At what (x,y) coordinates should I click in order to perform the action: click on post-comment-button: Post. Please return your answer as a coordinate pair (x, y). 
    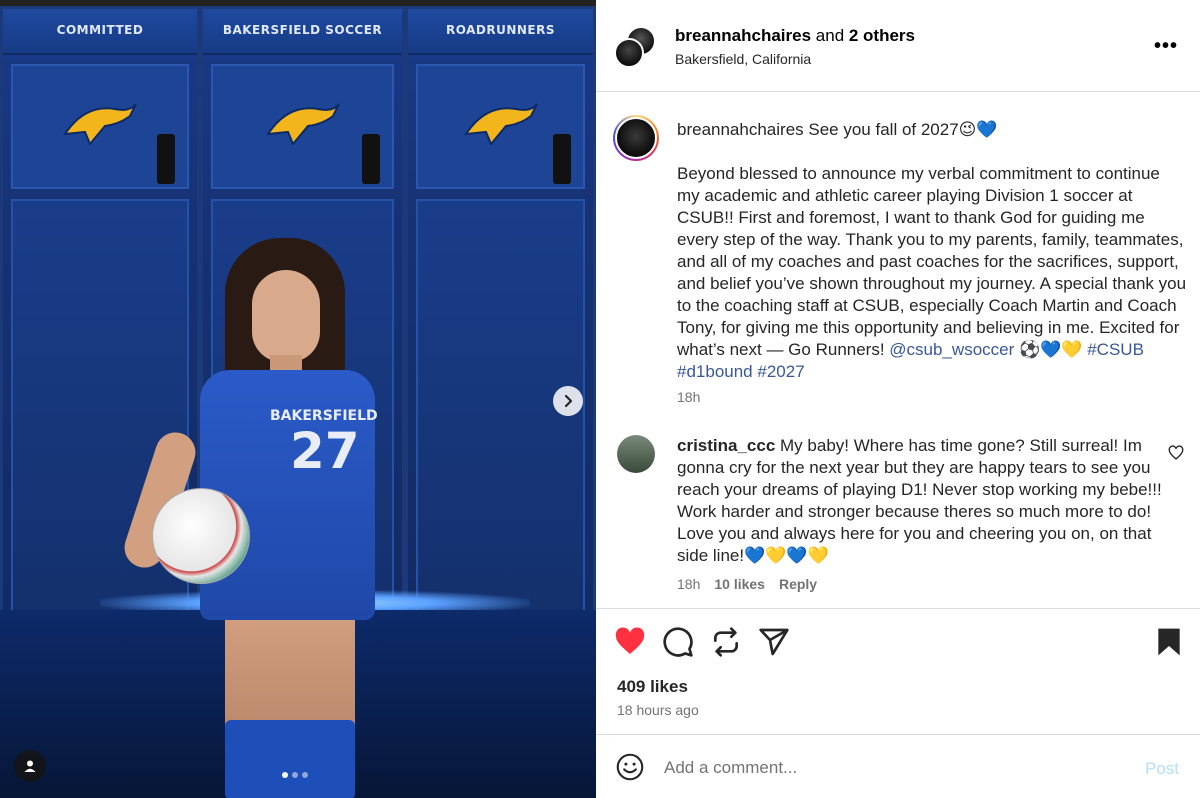
    Looking at the image, I should click on (1162, 769).